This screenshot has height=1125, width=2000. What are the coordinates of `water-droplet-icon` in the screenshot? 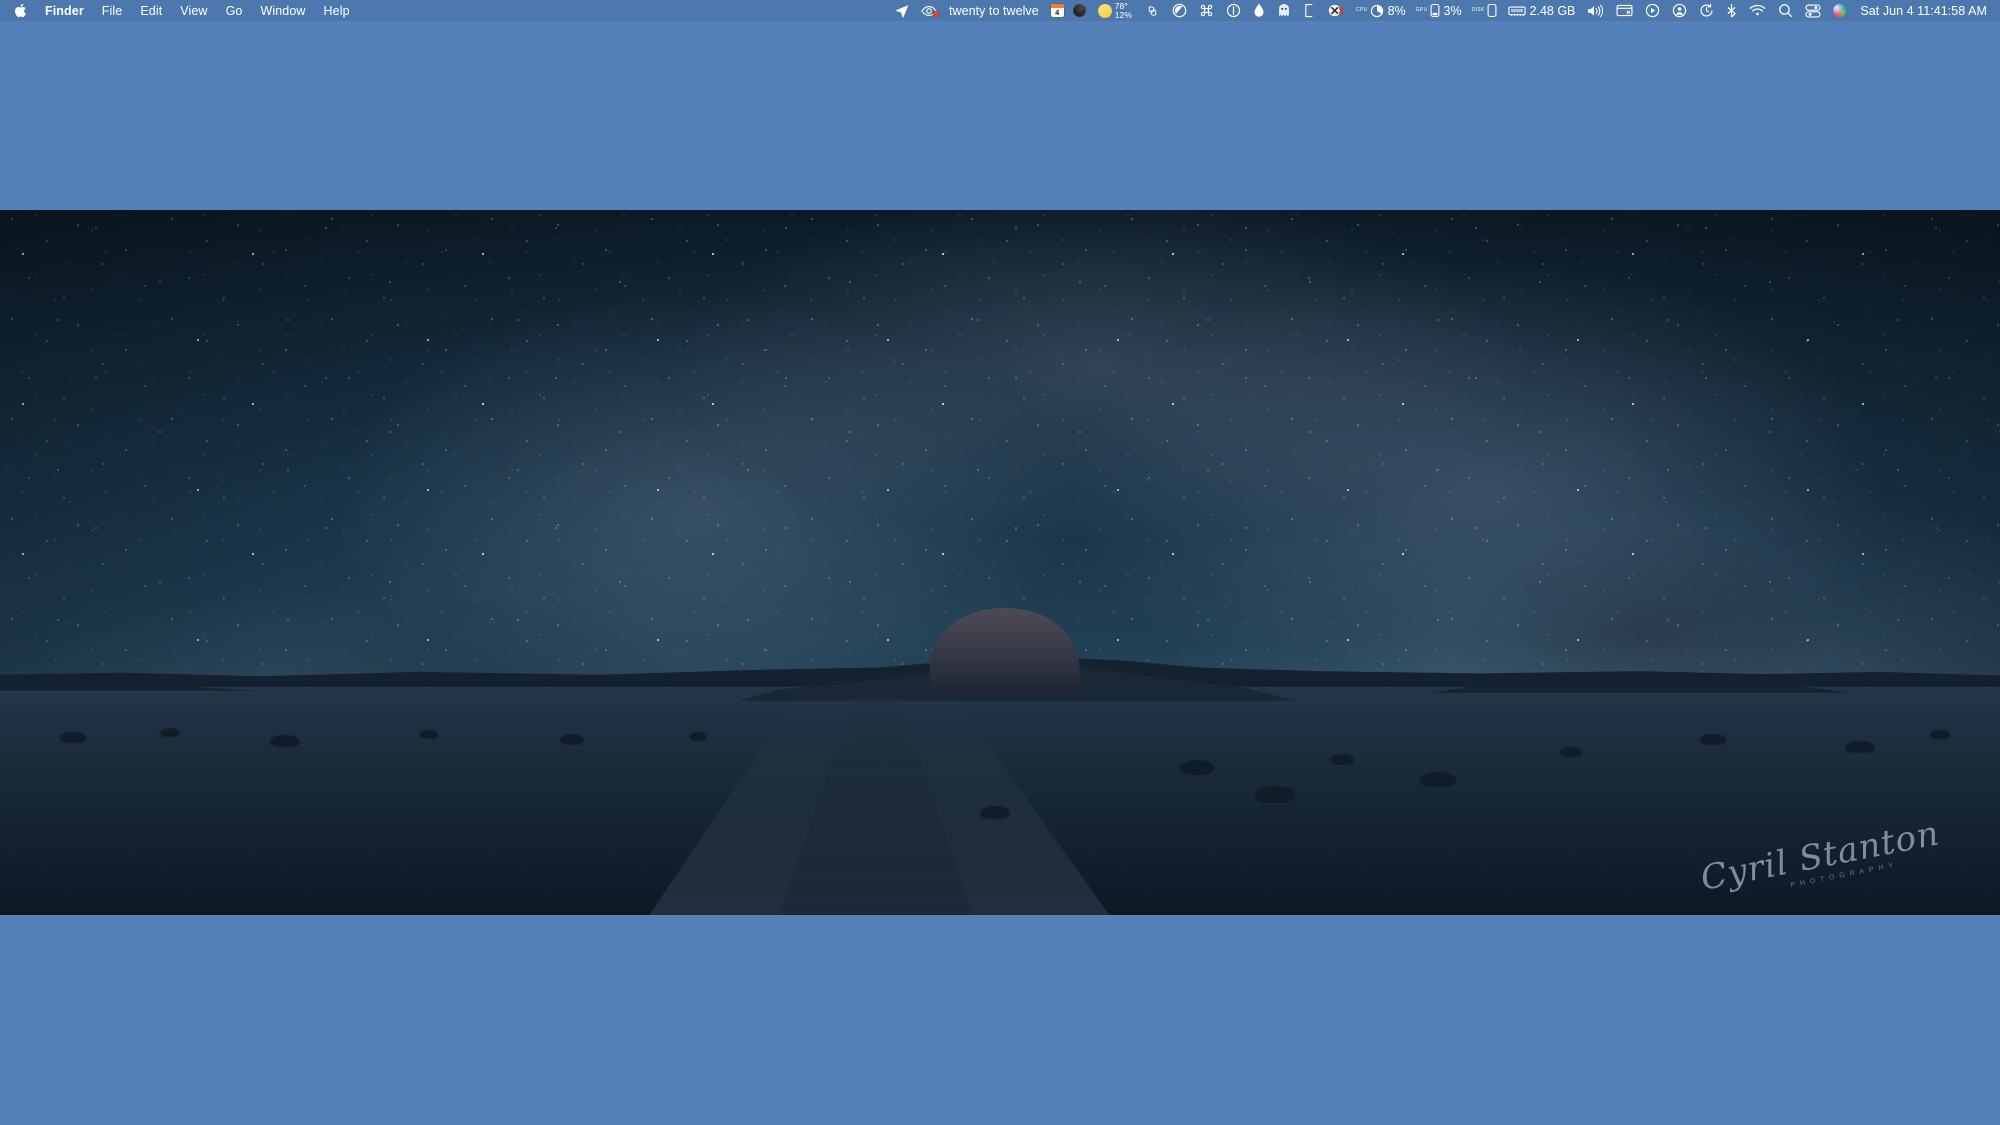 It's located at (1259, 10).